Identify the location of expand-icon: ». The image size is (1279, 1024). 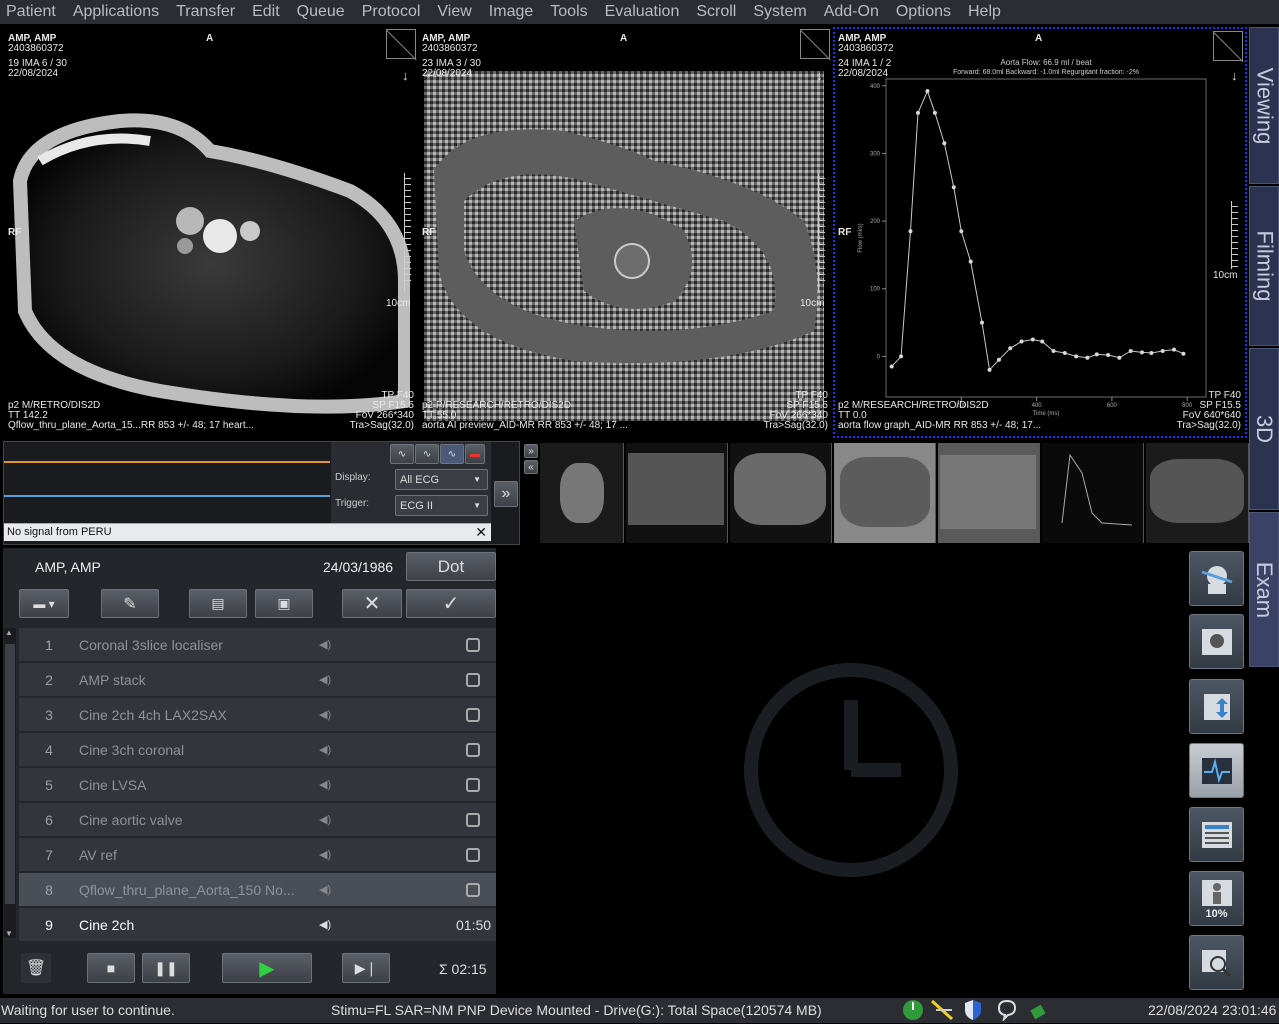
(506, 494).